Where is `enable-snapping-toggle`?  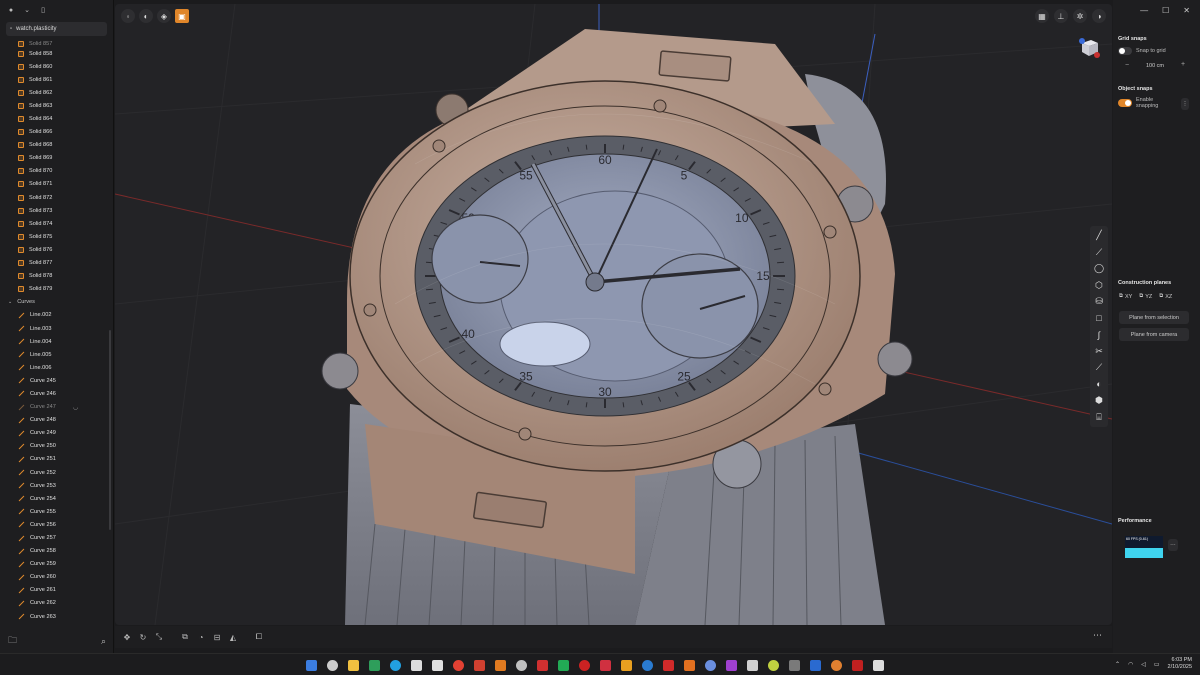
enable-snapping-toggle is located at coordinates (1125, 103).